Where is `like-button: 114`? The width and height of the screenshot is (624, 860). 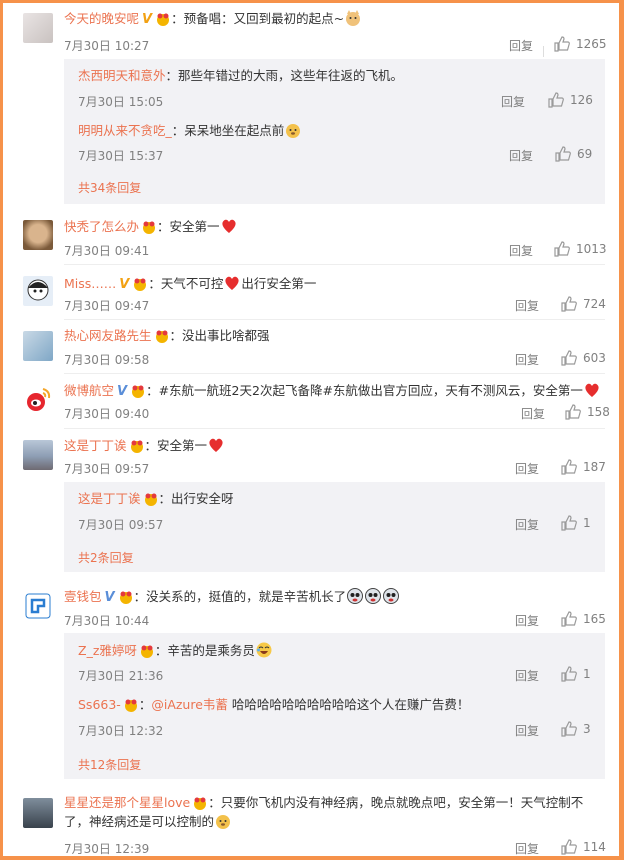
like-button: 114 is located at coordinates (583, 847).